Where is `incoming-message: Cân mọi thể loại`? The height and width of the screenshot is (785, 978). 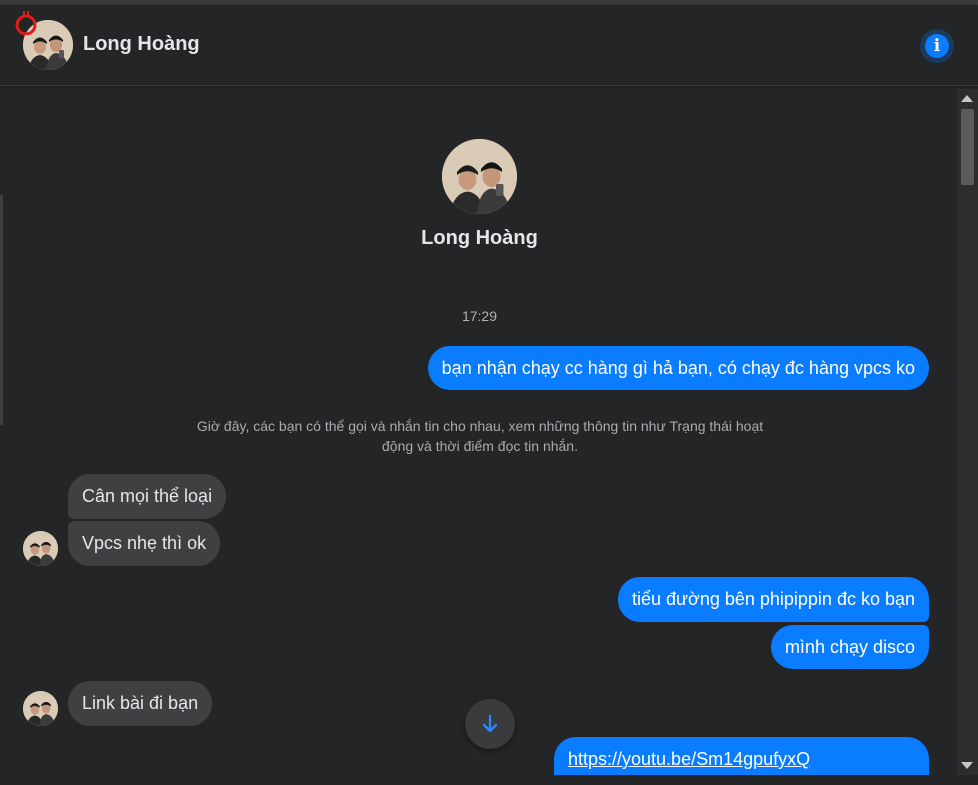
incoming-message: Cân mọi thể loại is located at coordinates (147, 496).